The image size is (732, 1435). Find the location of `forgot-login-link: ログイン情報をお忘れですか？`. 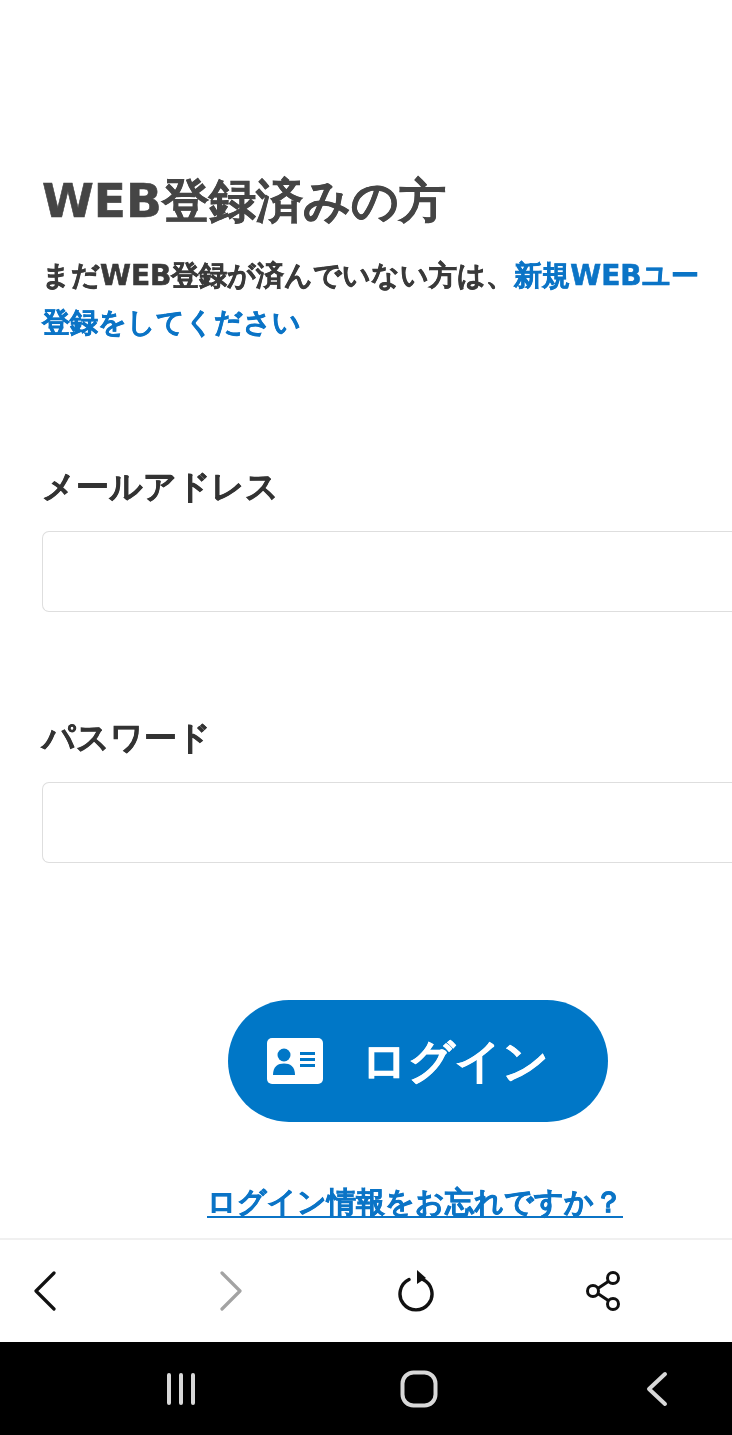

forgot-login-link: ログイン情報をお忘れですか？ is located at coordinates (415, 1202).